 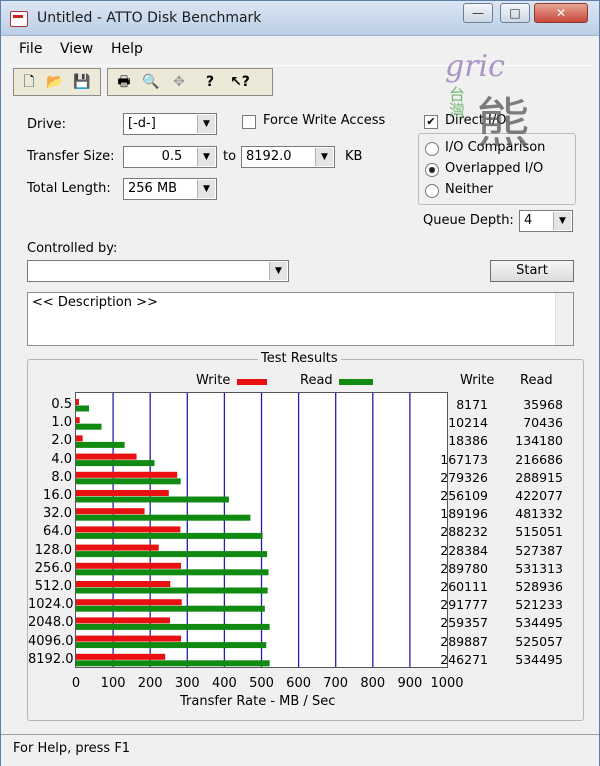 I want to click on transfer-from-value: 0.5, so click(x=172, y=156).